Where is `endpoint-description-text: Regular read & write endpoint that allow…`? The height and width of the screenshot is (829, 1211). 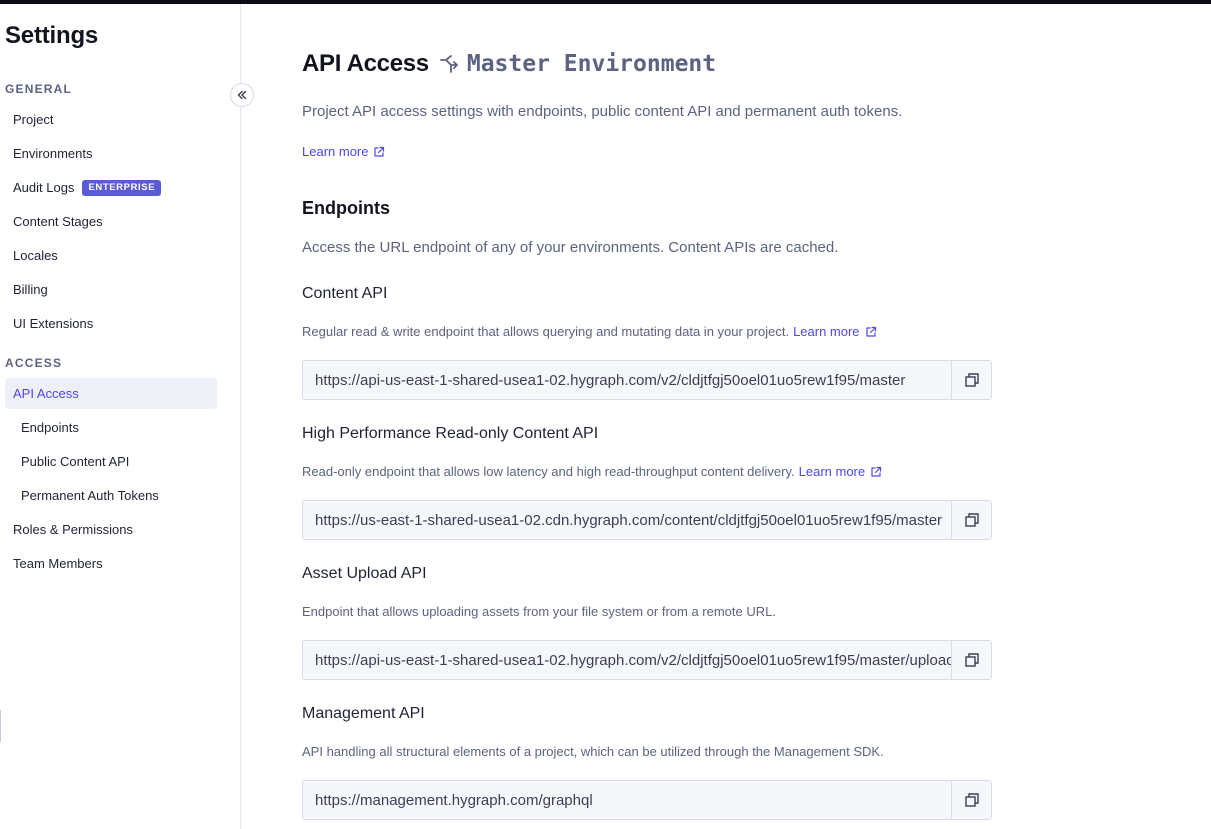 endpoint-description-text: Regular read & write endpoint that allow… is located at coordinates (546, 331).